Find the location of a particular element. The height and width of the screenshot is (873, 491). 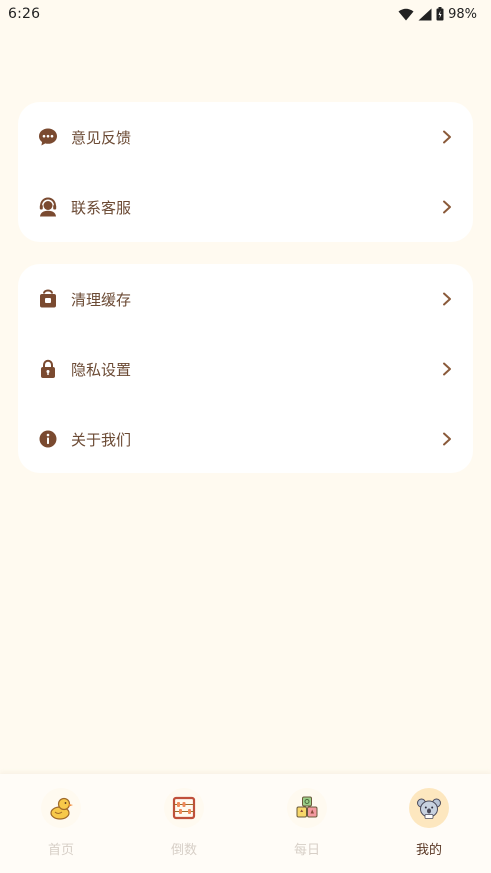

menu-item-clear-cache: 清理缓存 is located at coordinates (245, 299).